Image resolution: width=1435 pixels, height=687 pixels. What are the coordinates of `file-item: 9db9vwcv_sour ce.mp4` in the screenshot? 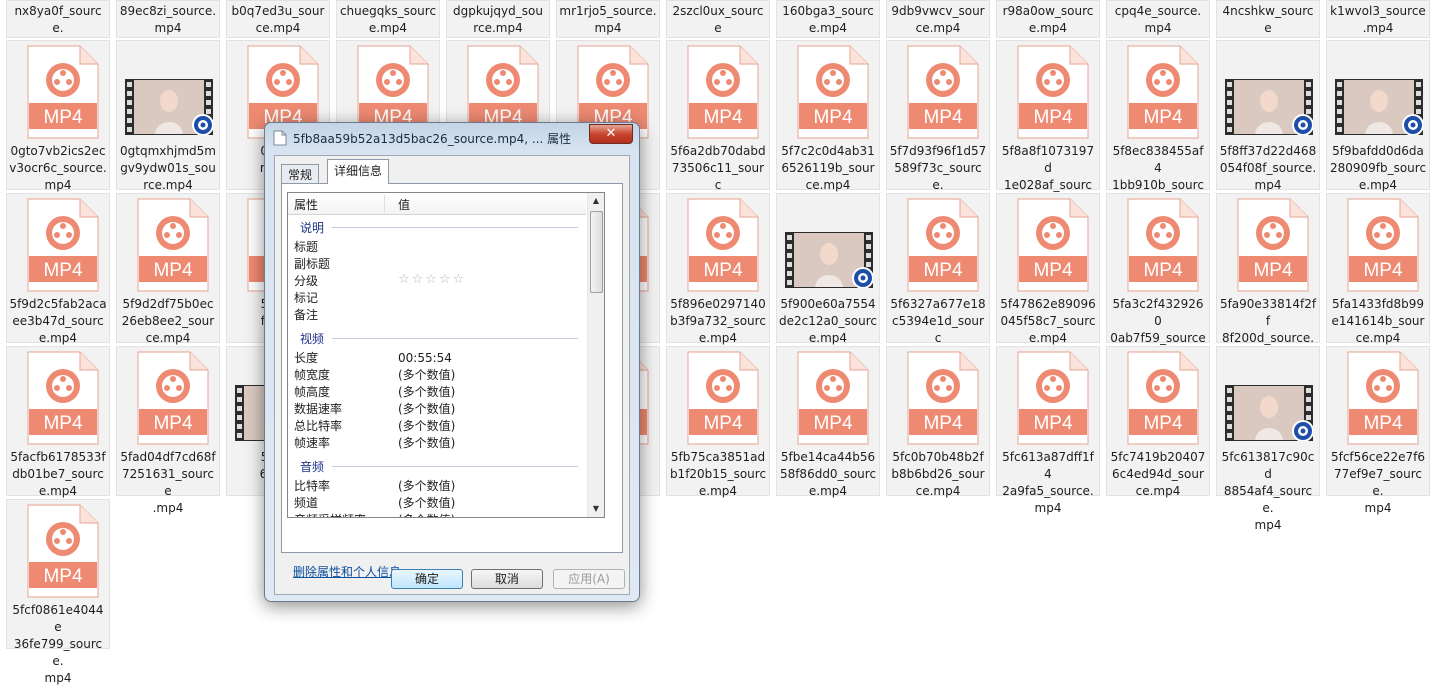 It's located at (938, 19).